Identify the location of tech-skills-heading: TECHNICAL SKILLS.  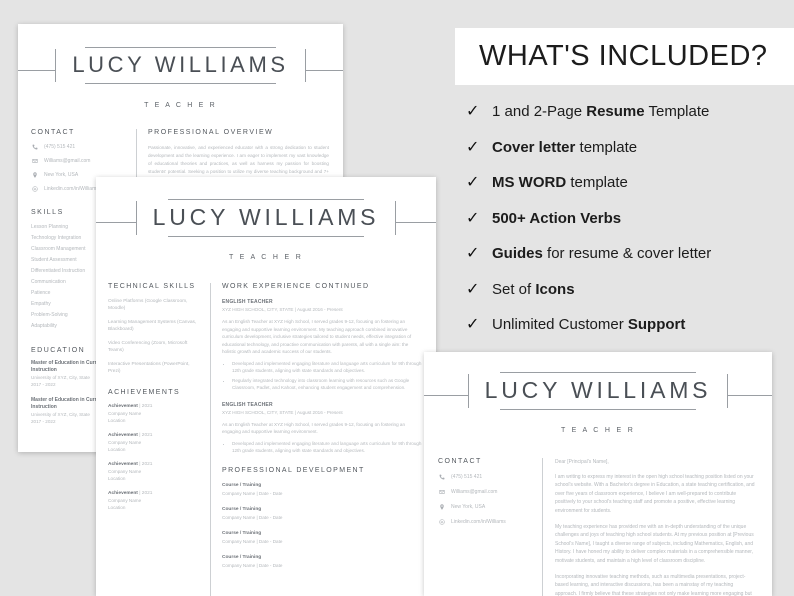
(152, 286).